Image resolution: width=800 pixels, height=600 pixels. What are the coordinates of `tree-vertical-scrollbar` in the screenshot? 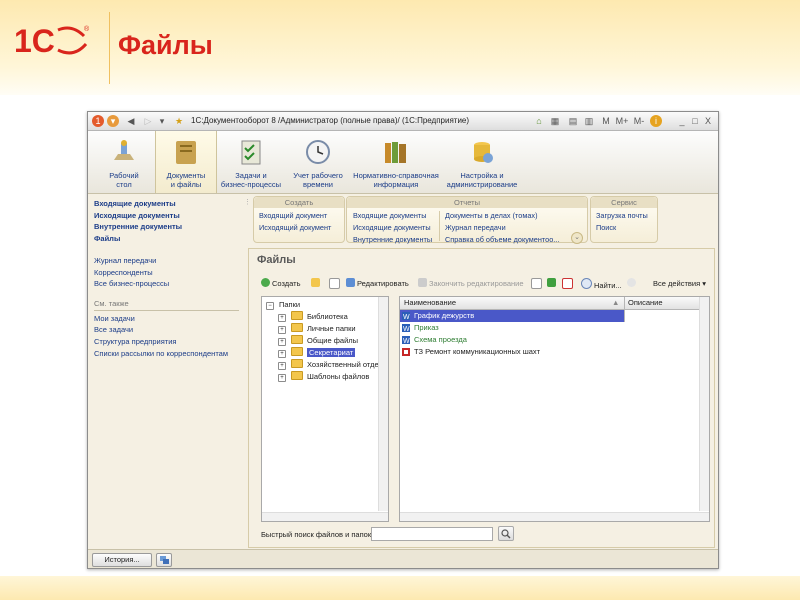 It's located at (383, 404).